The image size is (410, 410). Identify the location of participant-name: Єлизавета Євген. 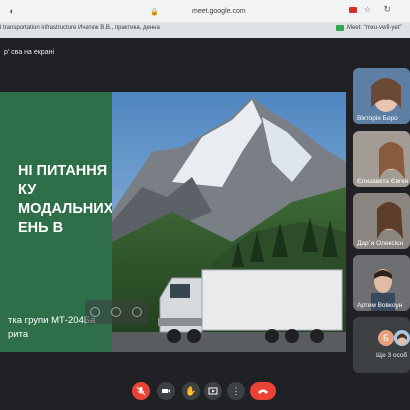
(383, 181).